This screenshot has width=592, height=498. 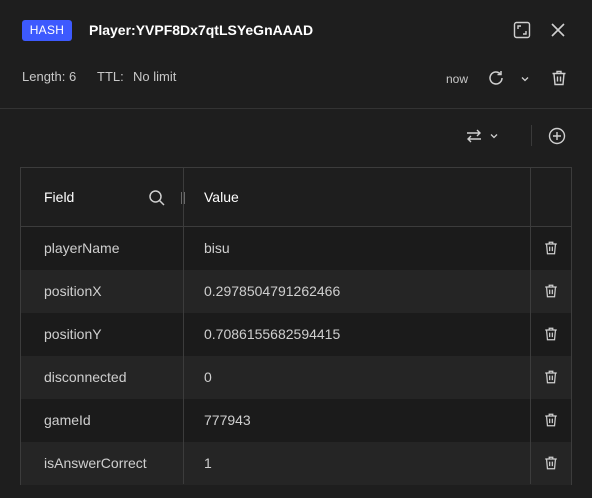 I want to click on toolbar-divider, so click(x=531, y=135).